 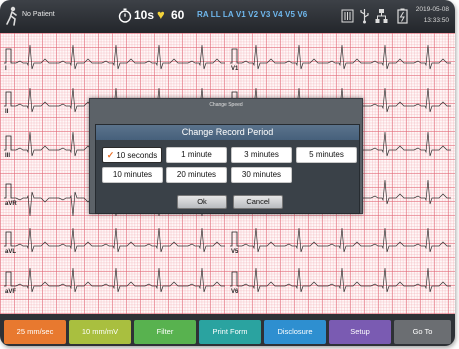 What do you see at coordinates (196, 155) in the screenshot?
I see `option-1-minute: 1 minute` at bounding box center [196, 155].